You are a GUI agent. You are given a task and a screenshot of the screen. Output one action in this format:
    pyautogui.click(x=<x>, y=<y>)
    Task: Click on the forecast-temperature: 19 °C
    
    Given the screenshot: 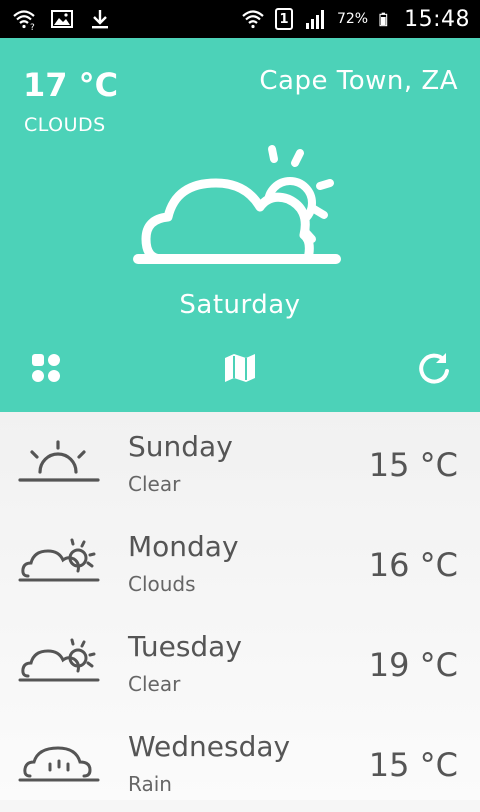 What is the action you would take?
    pyautogui.click(x=413, y=665)
    